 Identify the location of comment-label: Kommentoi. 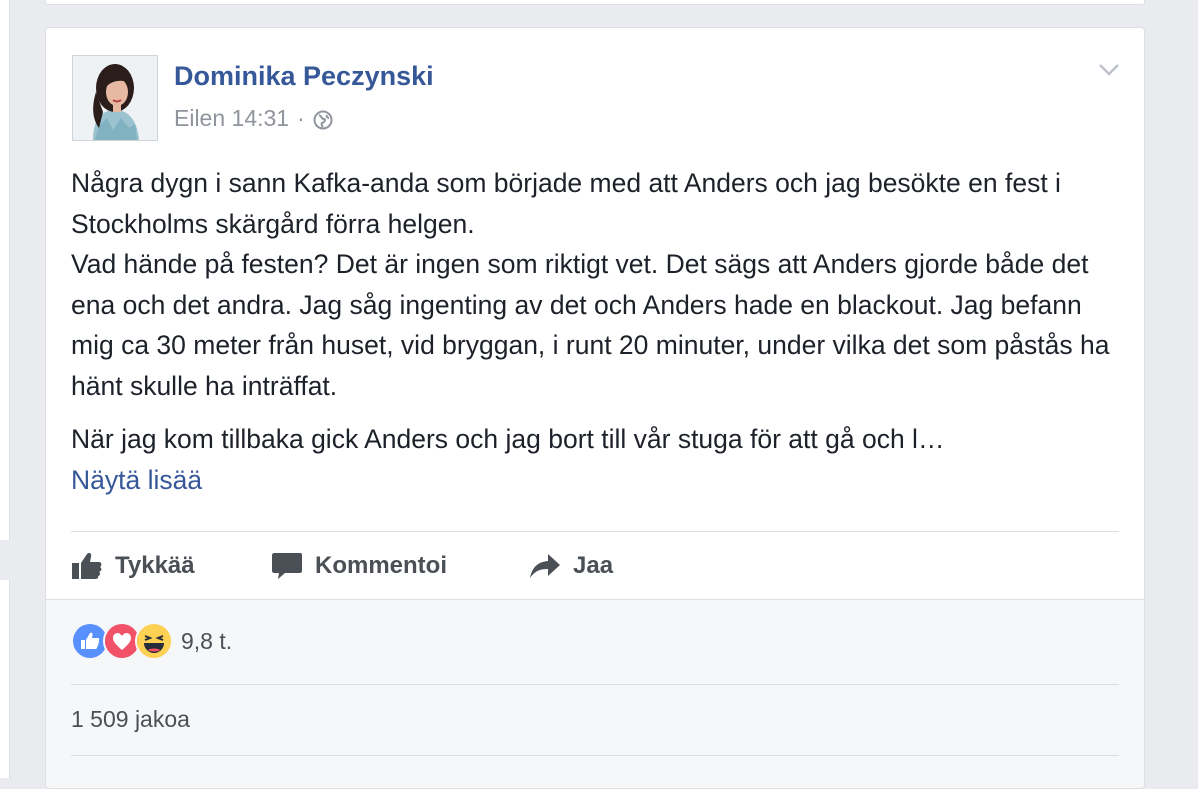
(381, 565).